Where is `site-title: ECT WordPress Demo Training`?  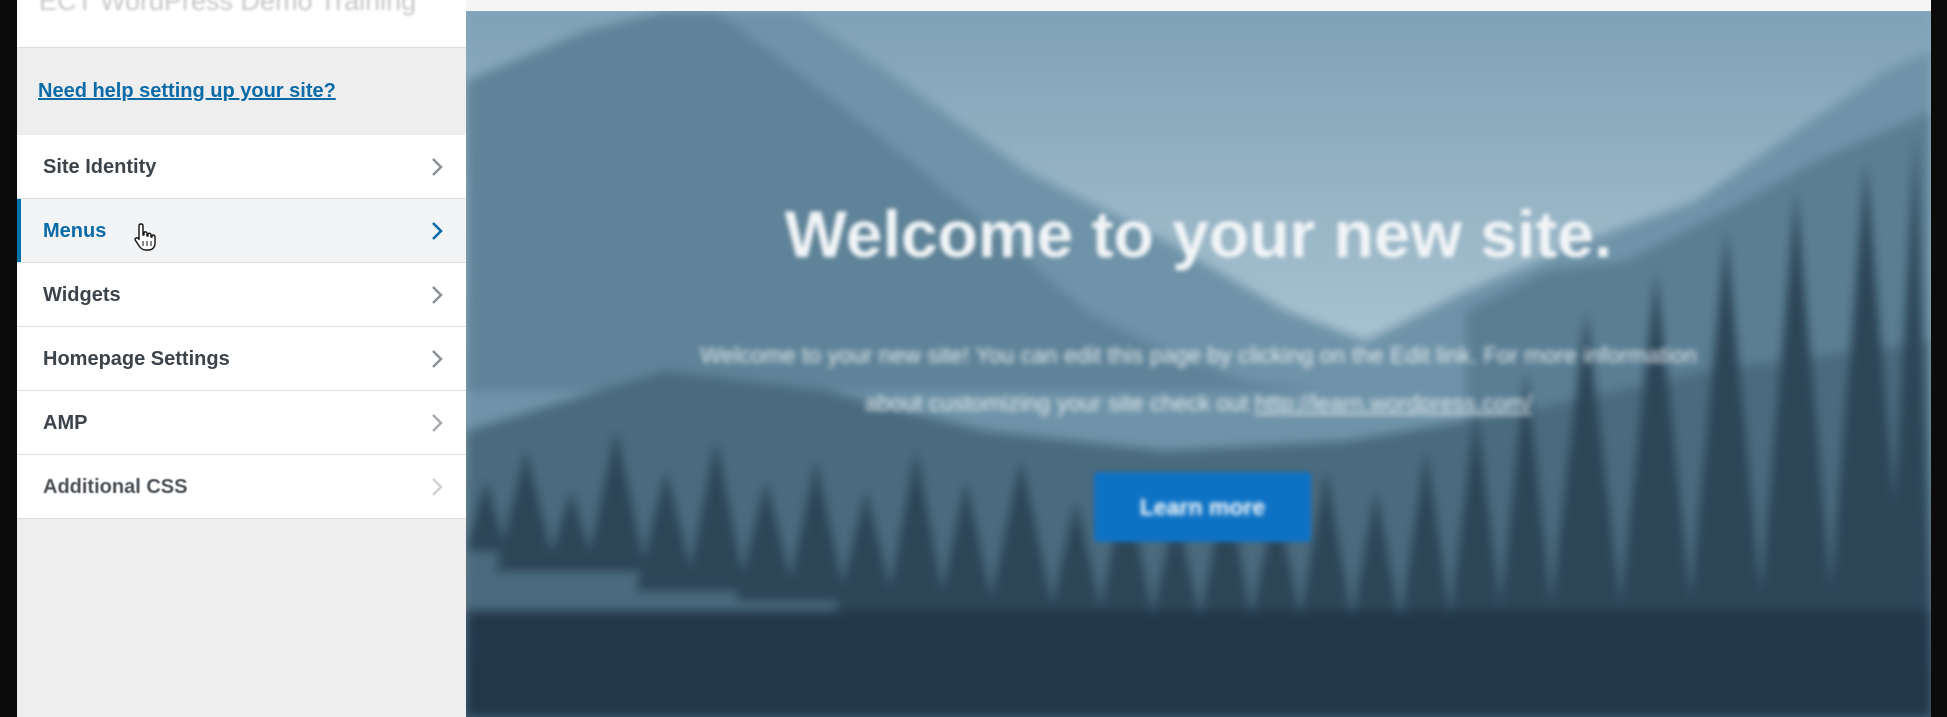
site-title: ECT WordPress Demo Training is located at coordinates (228, 8).